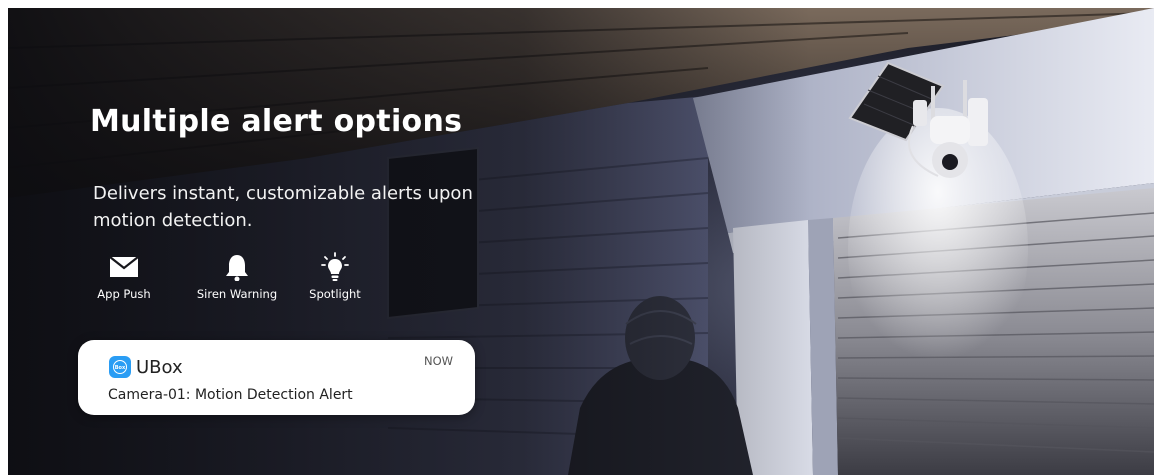  What do you see at coordinates (335, 294) in the screenshot?
I see `feature-label: Spotlight` at bounding box center [335, 294].